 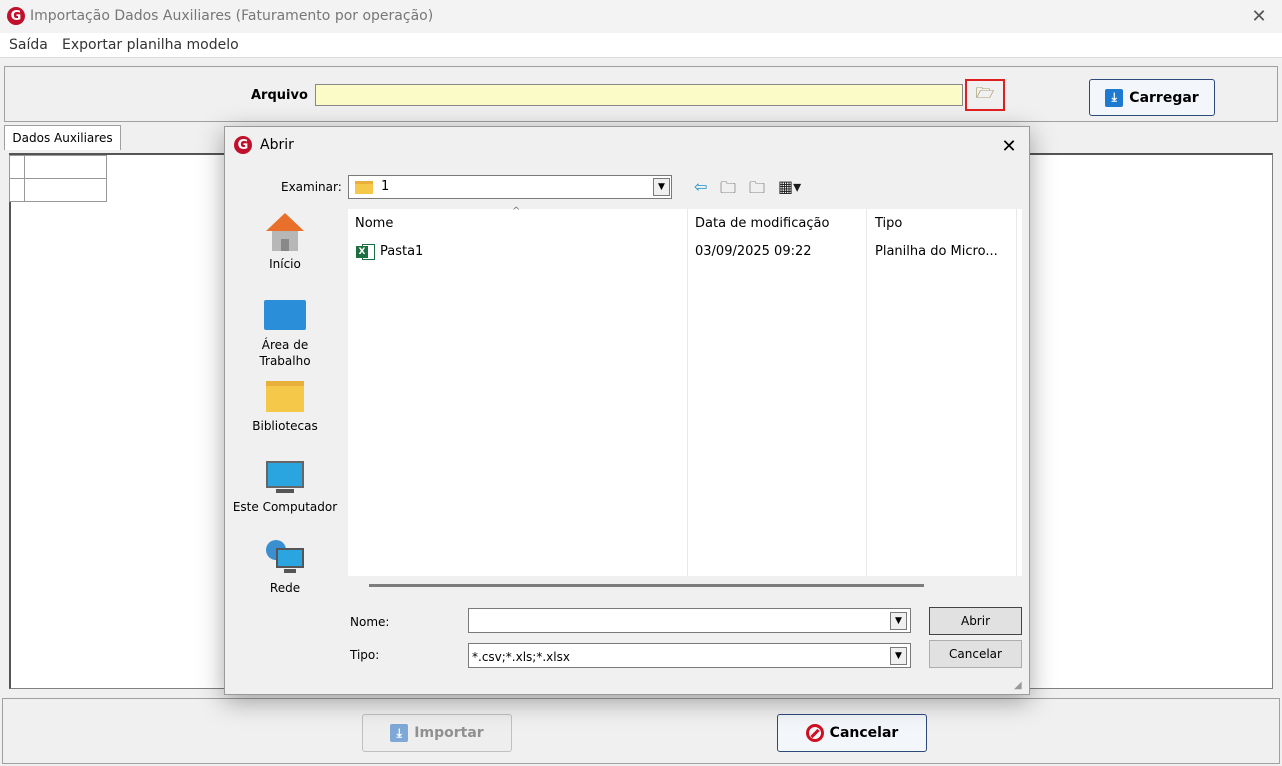 What do you see at coordinates (728, 190) in the screenshot?
I see `up-folder-icon: 🗀` at bounding box center [728, 190].